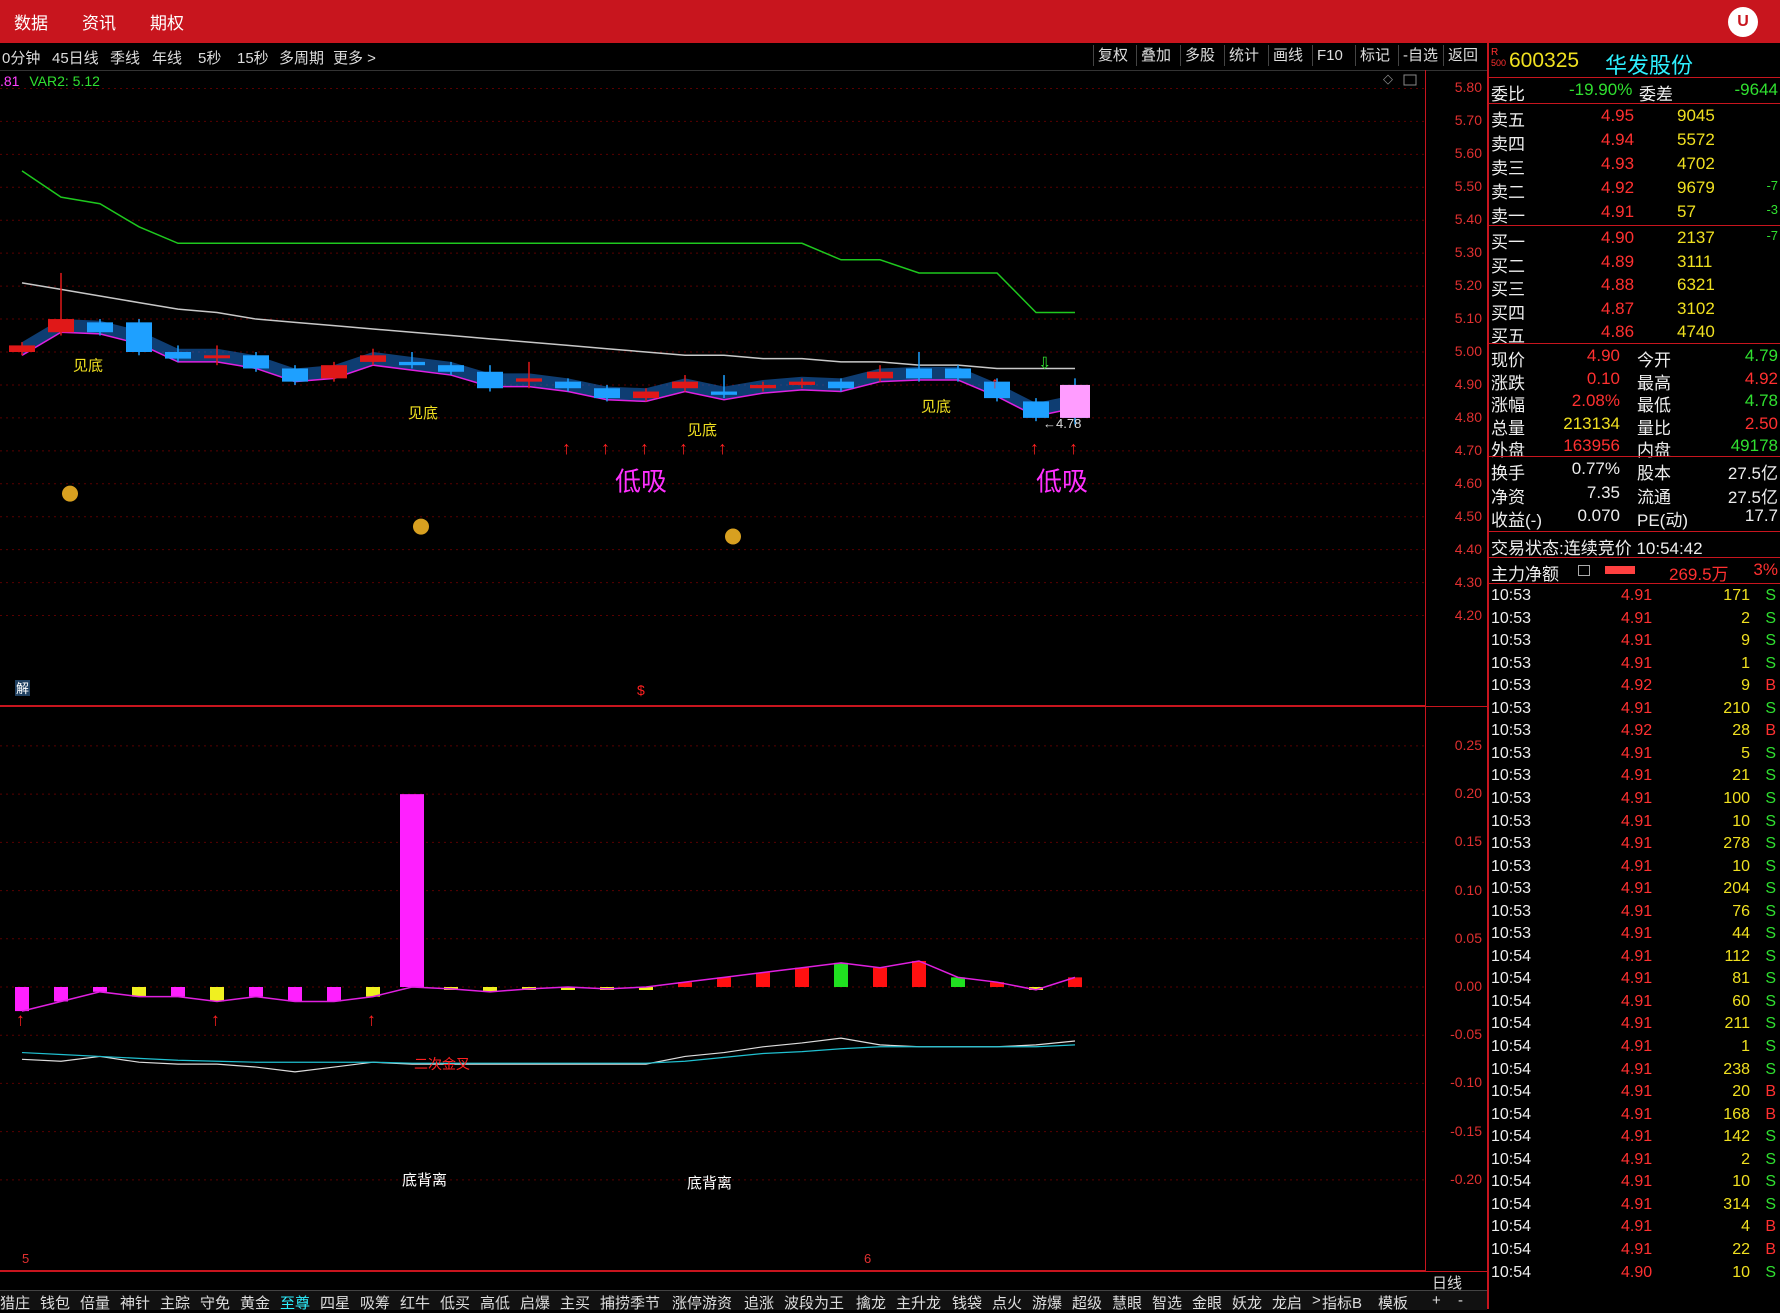 The width and height of the screenshot is (1780, 1313). Describe the element at coordinates (255, 1302) in the screenshot. I see `indicator-tab: 黄金` at that location.